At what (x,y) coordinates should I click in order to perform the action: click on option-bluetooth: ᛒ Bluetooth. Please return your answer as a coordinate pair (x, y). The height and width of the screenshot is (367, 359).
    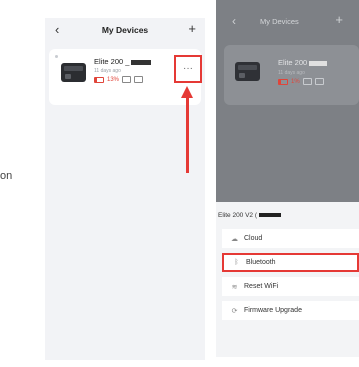
    Looking at the image, I should click on (290, 262).